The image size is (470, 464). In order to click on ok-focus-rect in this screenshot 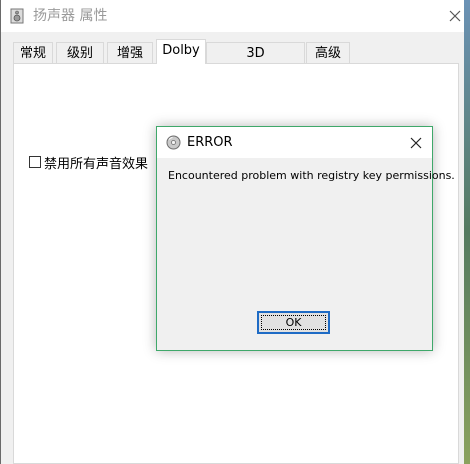, I will do `click(293, 322)`.